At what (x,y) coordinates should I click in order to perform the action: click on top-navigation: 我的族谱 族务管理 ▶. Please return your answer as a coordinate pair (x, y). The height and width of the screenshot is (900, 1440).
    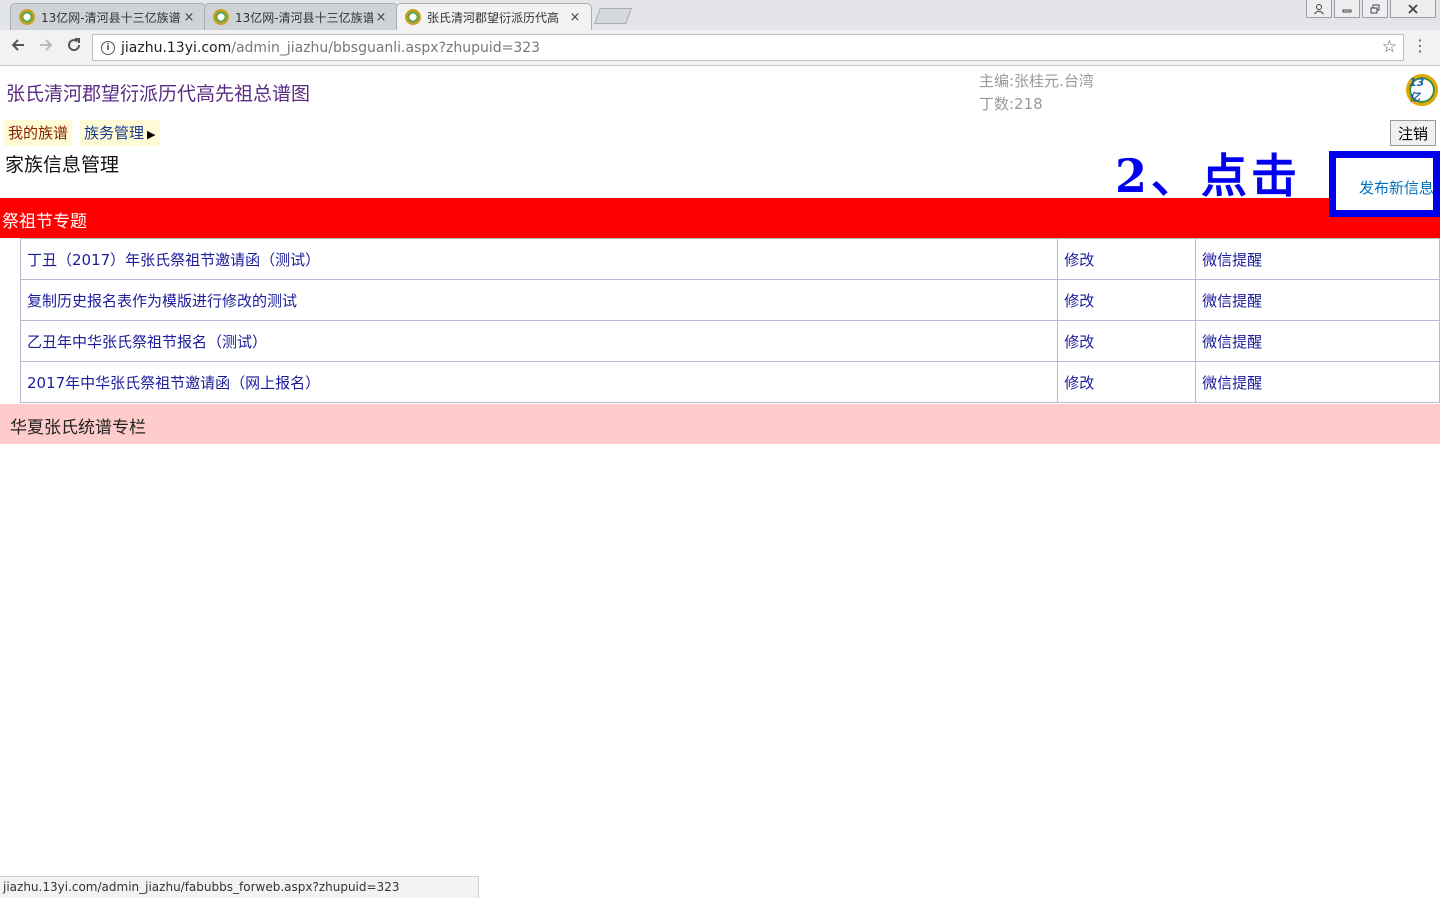
    Looking at the image, I should click on (82, 133).